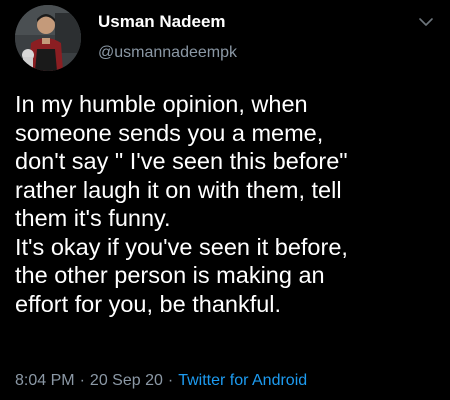 The height and width of the screenshot is (400, 450). I want to click on author-block: Usman Nadeem @usmannadeempk, so click(167, 37).